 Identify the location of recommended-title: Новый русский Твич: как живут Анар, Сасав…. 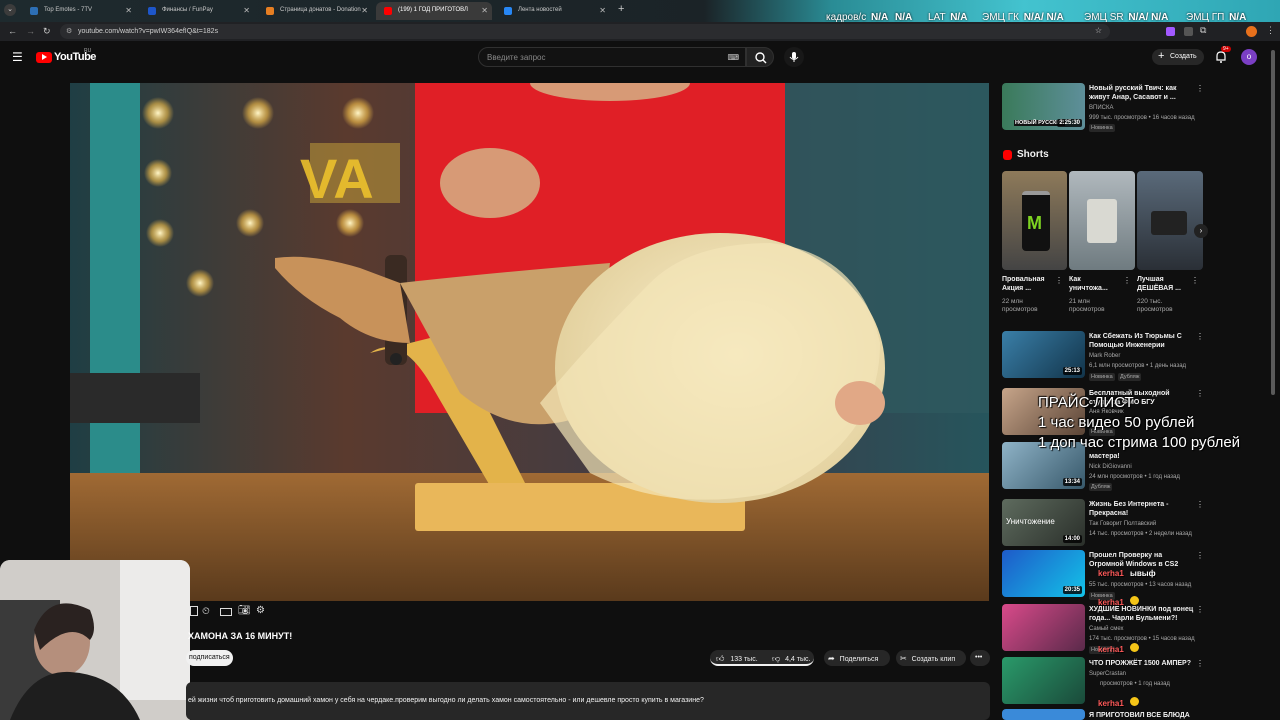
(1132, 93).